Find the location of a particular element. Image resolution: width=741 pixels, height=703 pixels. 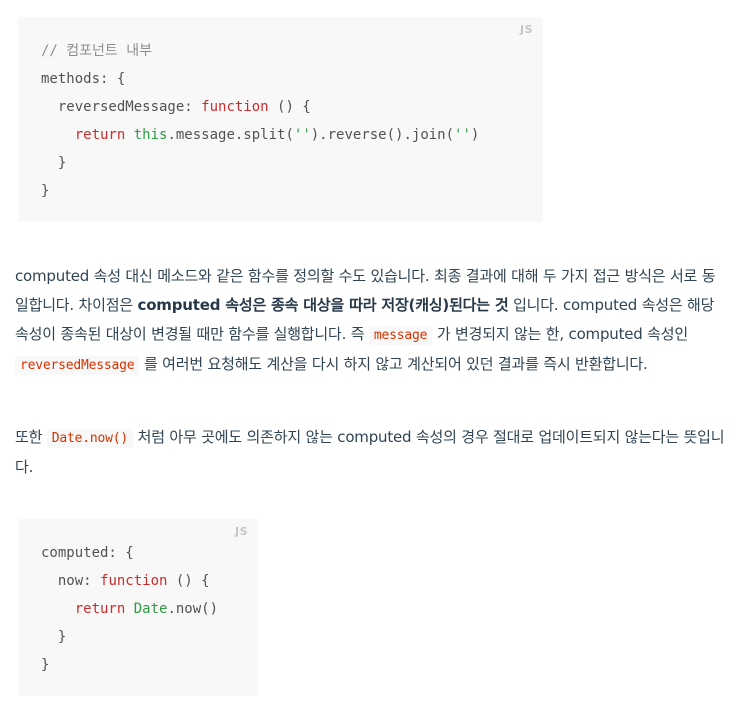

code-line: .now() is located at coordinates (193, 609).